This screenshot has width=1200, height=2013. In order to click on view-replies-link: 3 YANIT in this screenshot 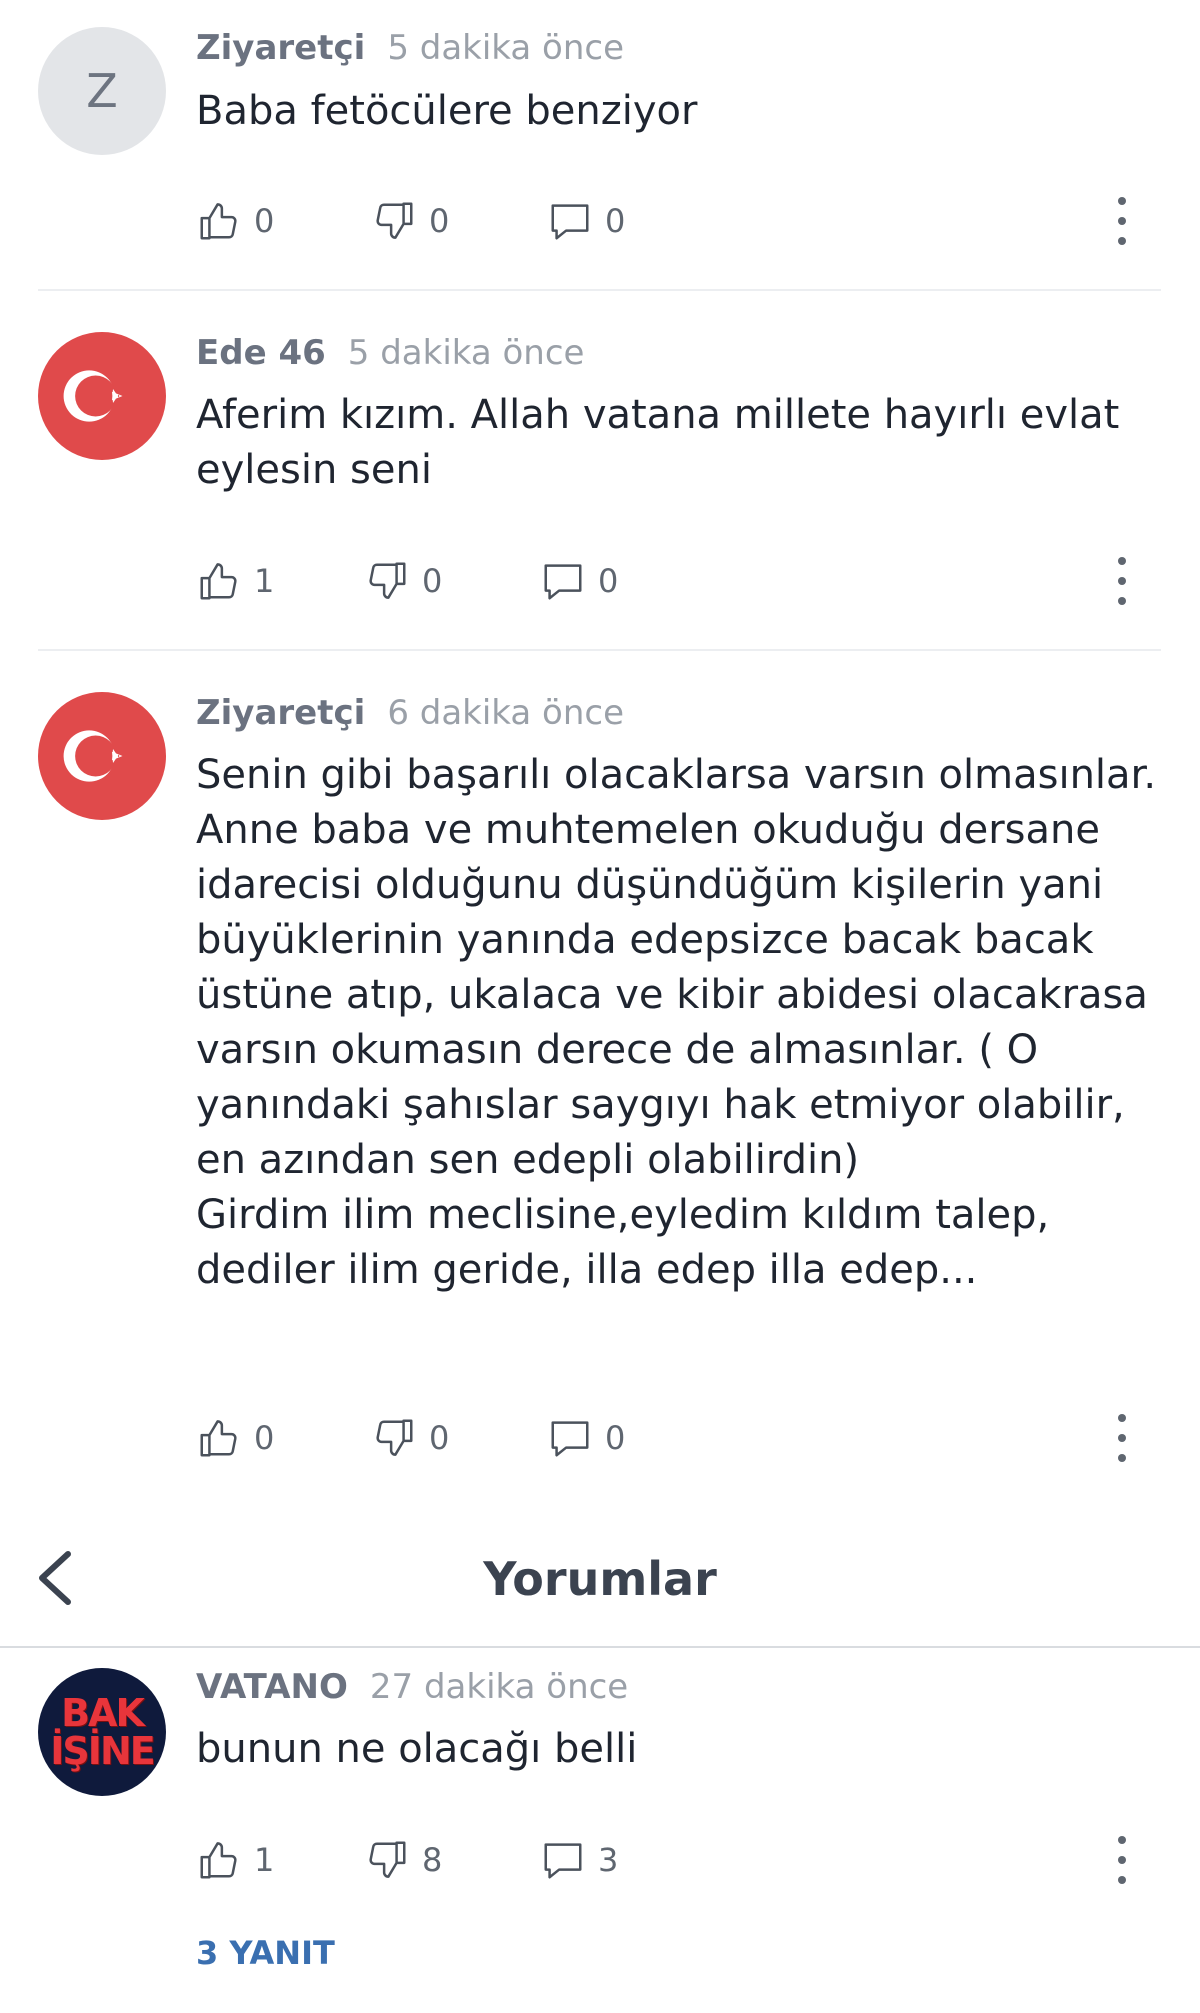, I will do `click(265, 1953)`.